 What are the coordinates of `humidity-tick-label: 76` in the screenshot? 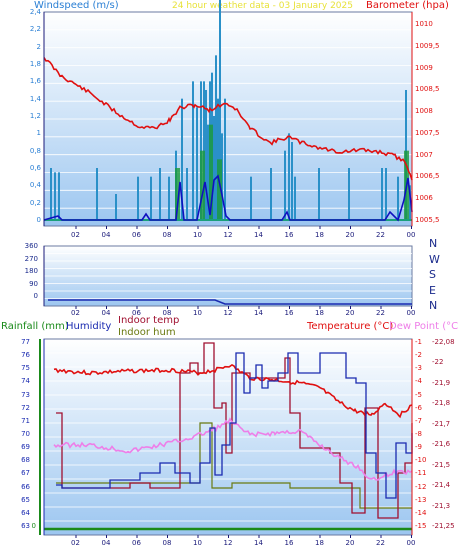 It's located at (25, 355).